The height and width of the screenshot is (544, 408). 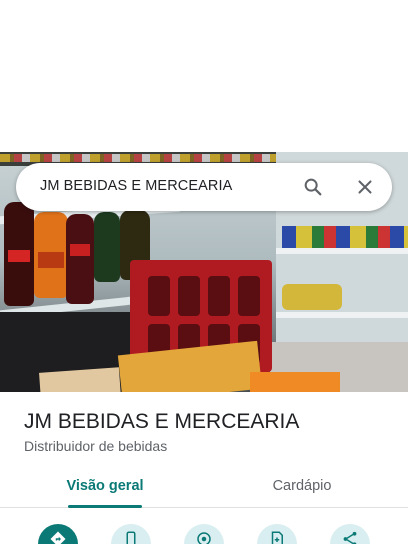 I want to click on directions-button, so click(x=58, y=534).